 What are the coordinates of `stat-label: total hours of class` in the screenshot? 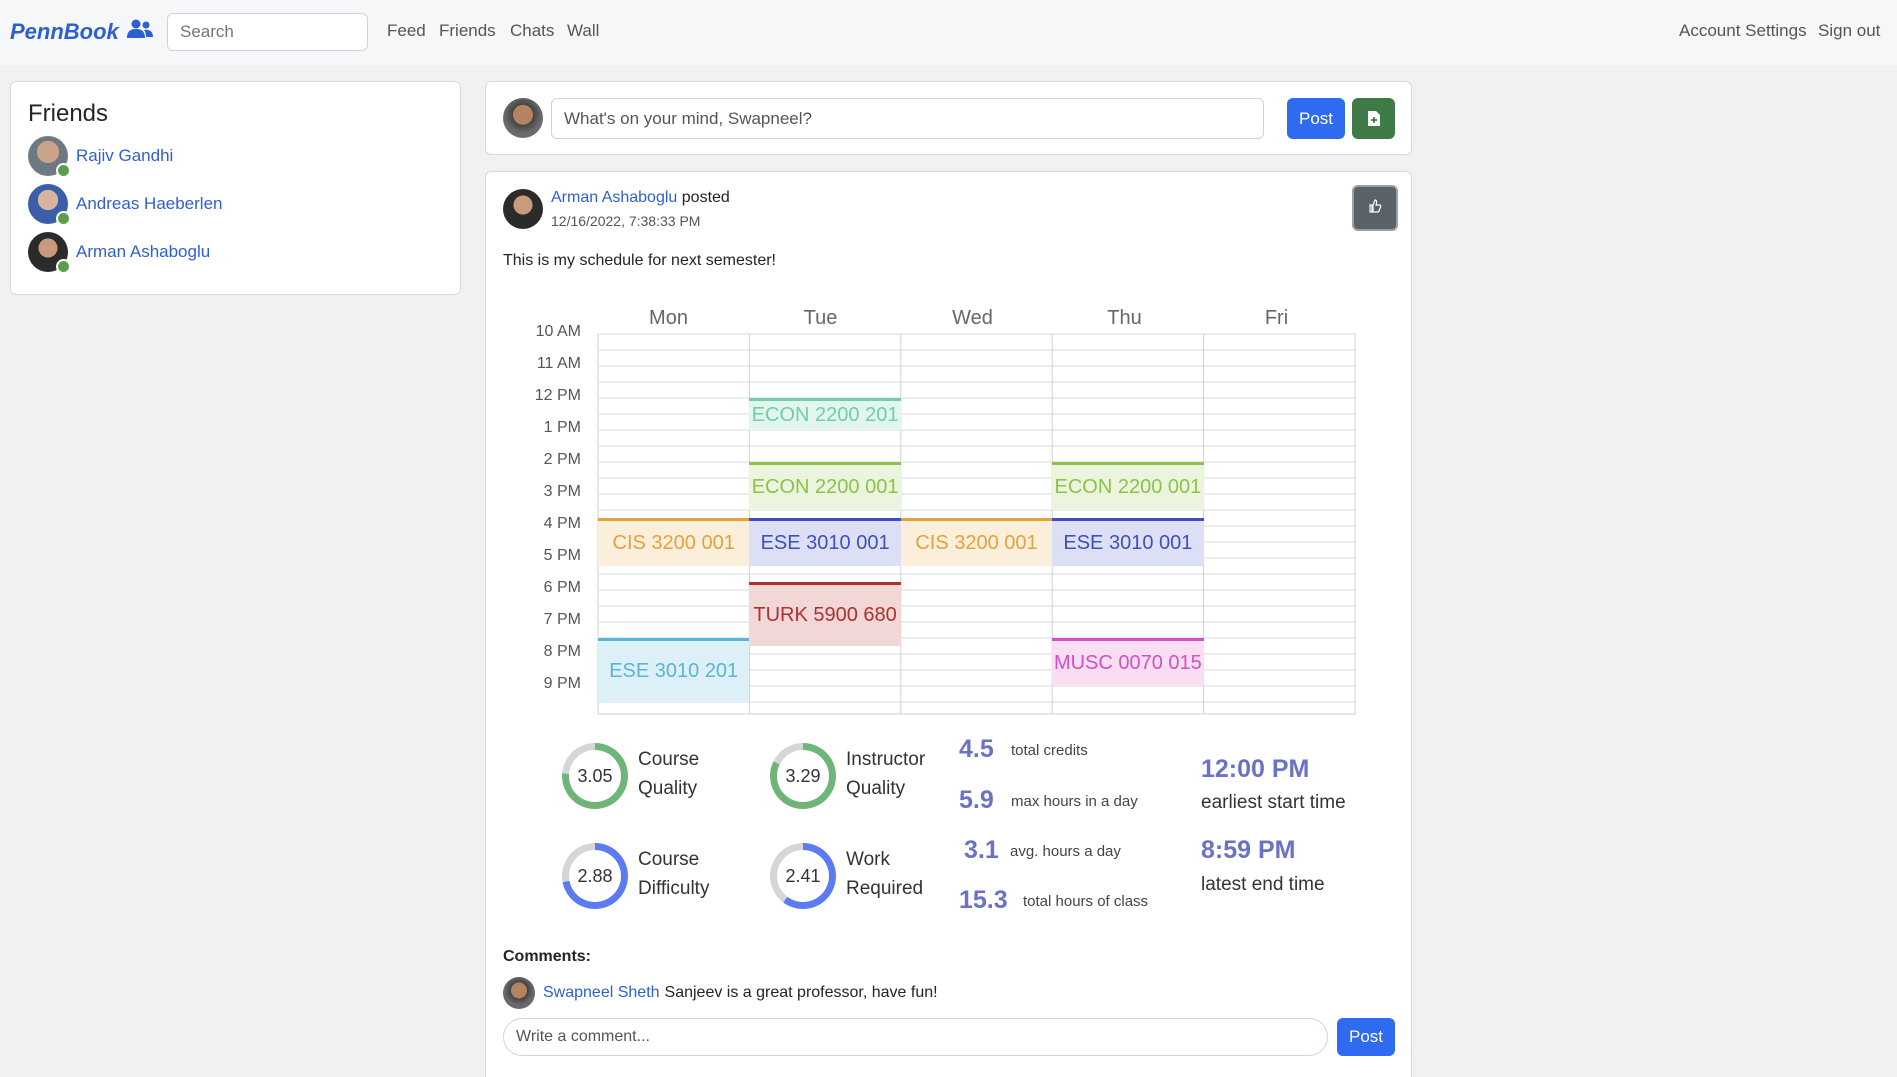 It's located at (1086, 901).